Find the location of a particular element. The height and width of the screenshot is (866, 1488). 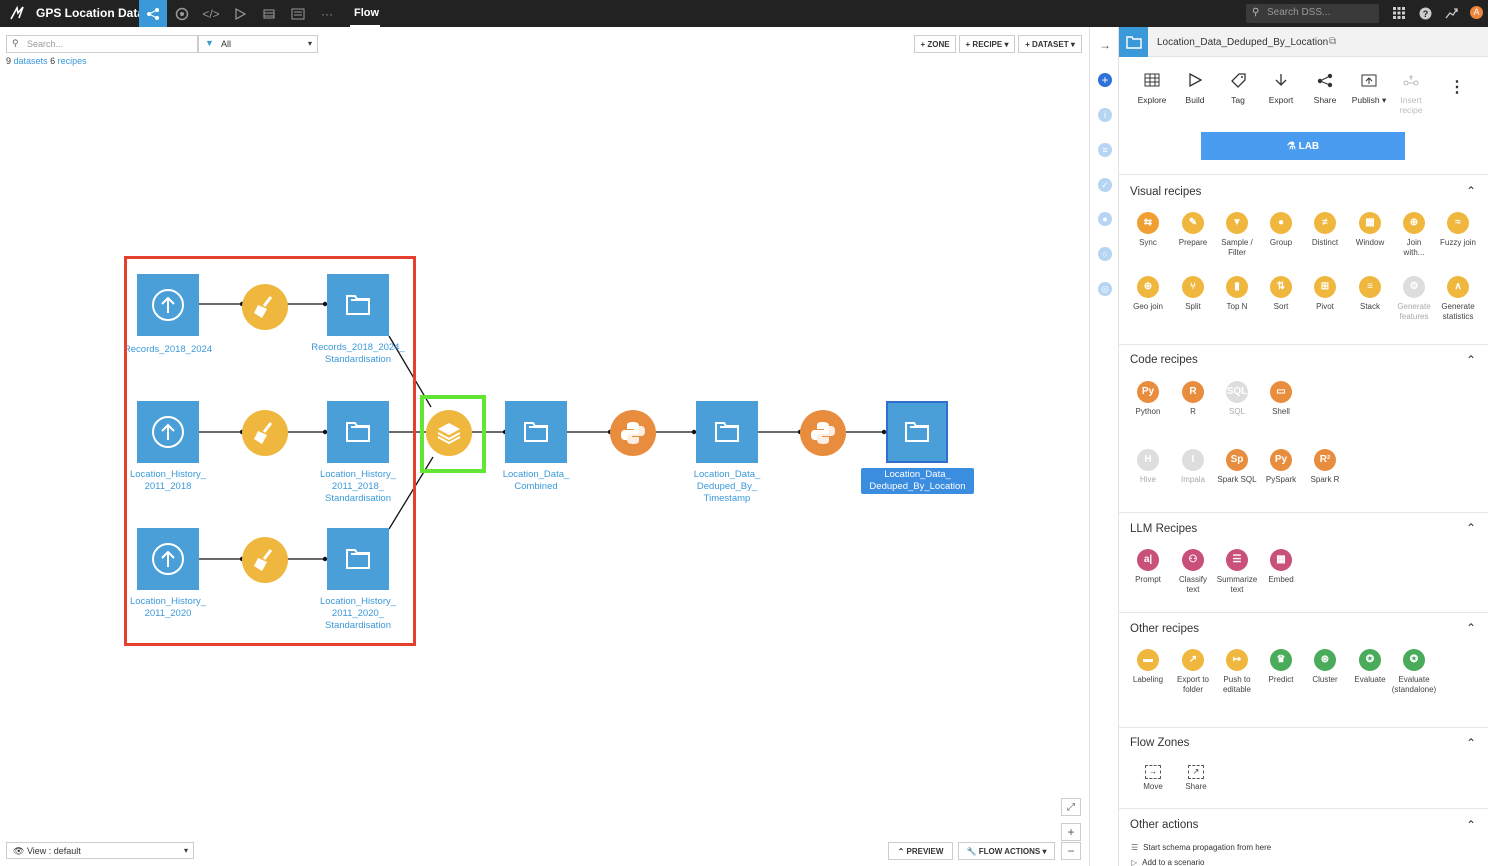

more-options-icon: ⋮ is located at coordinates (1457, 87).